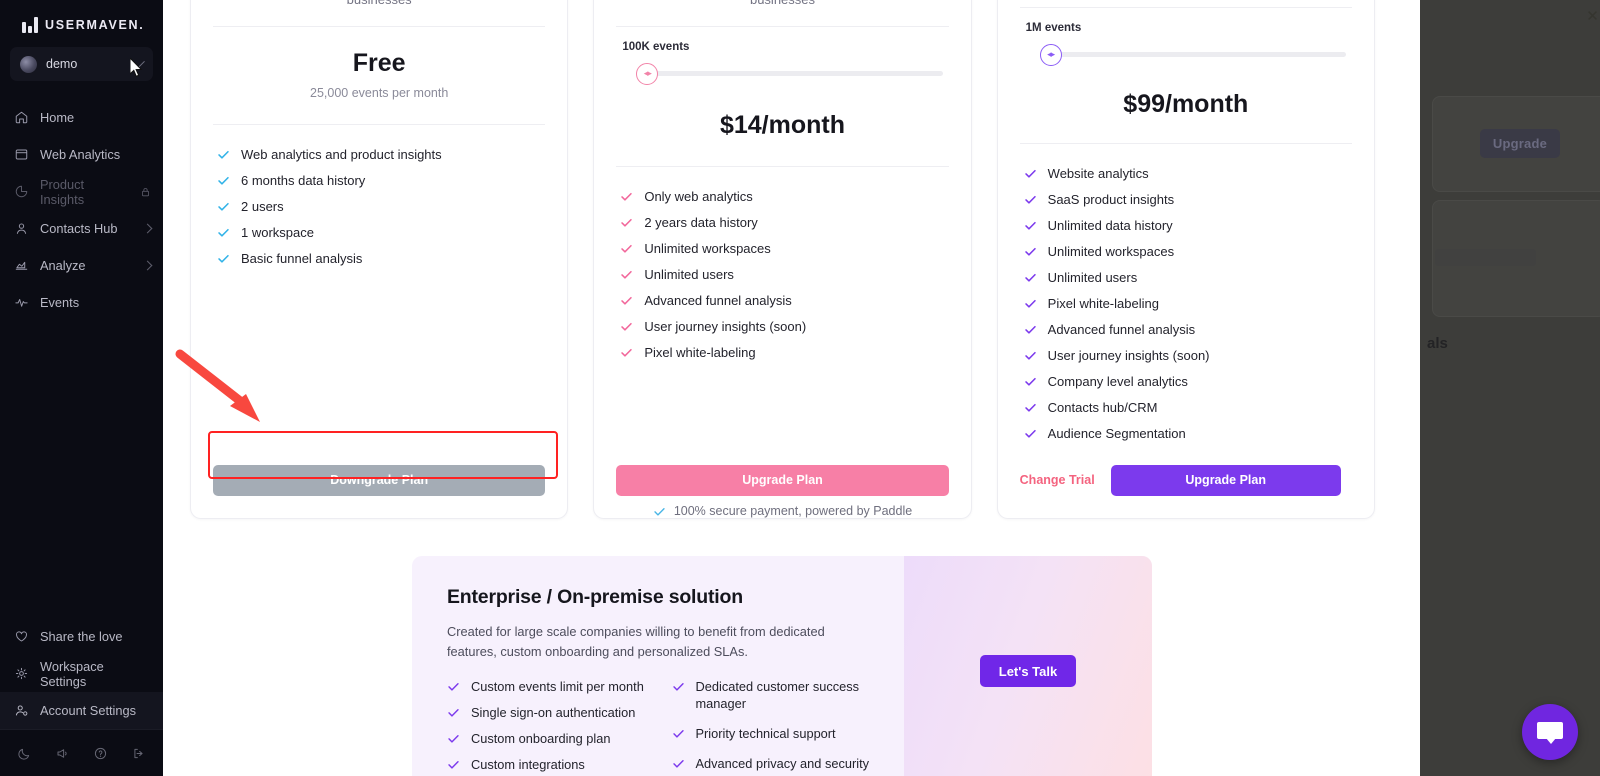  Describe the element at coordinates (782, 274) in the screenshot. I see `plan-feature: Unlimited users` at that location.